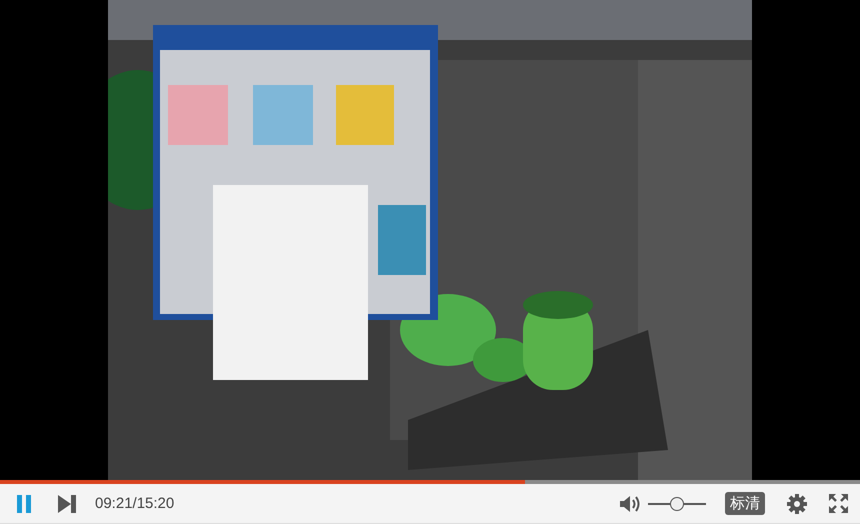  I want to click on time-display: 09:21/15:20, so click(134, 503).